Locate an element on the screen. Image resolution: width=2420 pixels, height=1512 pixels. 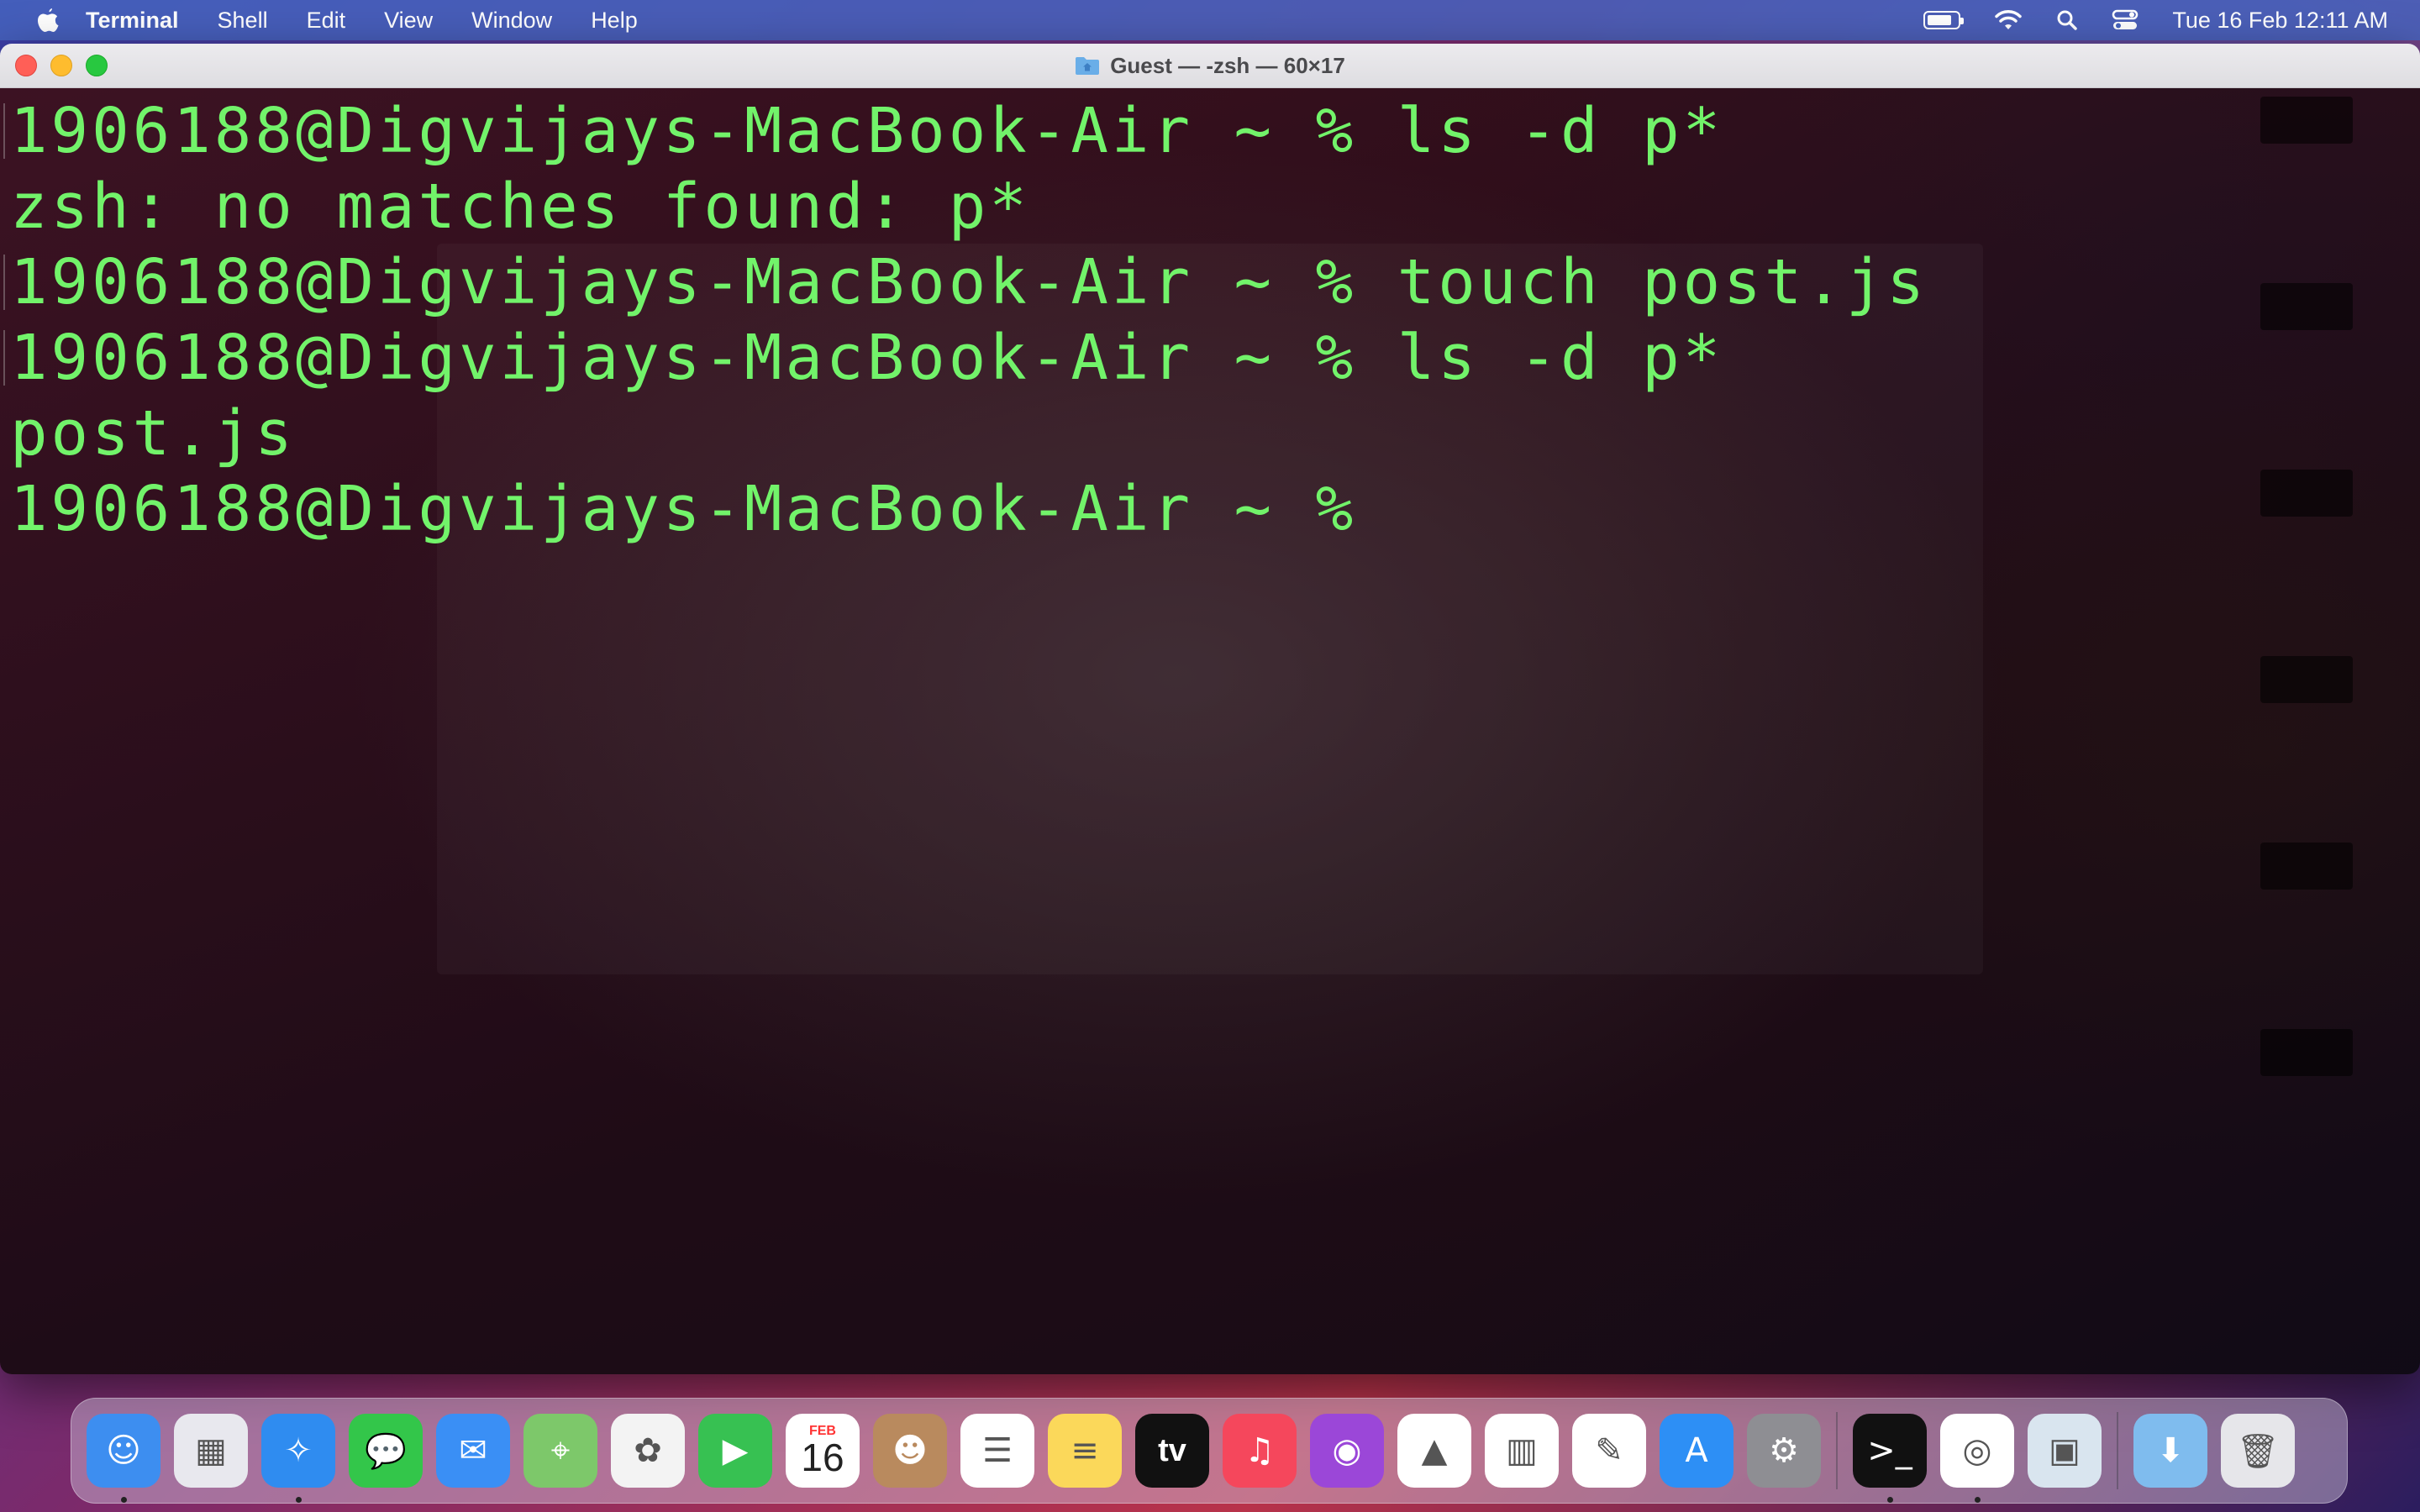
trash-icon: 🗑 is located at coordinates (2258, 1451).